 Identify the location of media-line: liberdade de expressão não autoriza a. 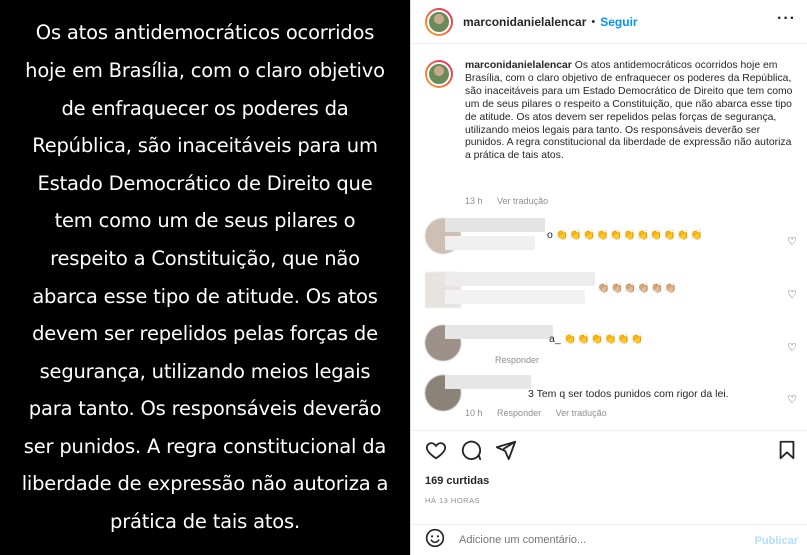
(205, 484).